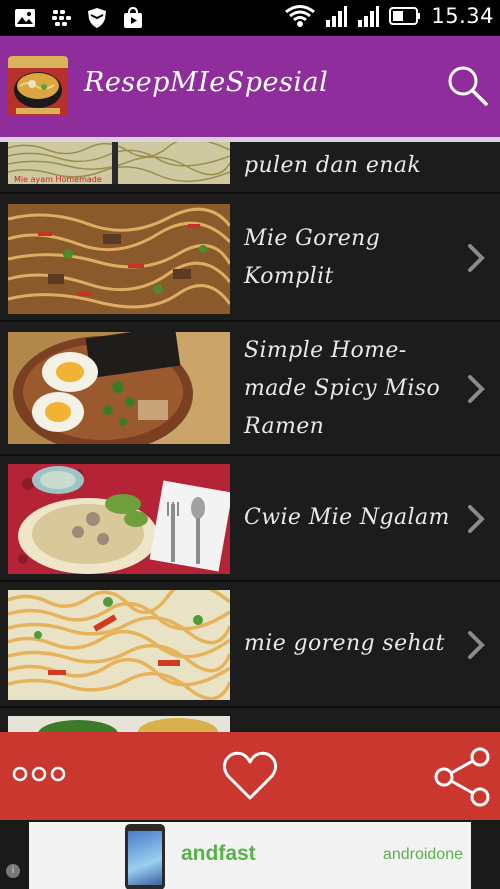 This screenshot has height=889, width=500. Describe the element at coordinates (58, 179) in the screenshot. I see `svg-text: Mie ayam Homemade` at that location.